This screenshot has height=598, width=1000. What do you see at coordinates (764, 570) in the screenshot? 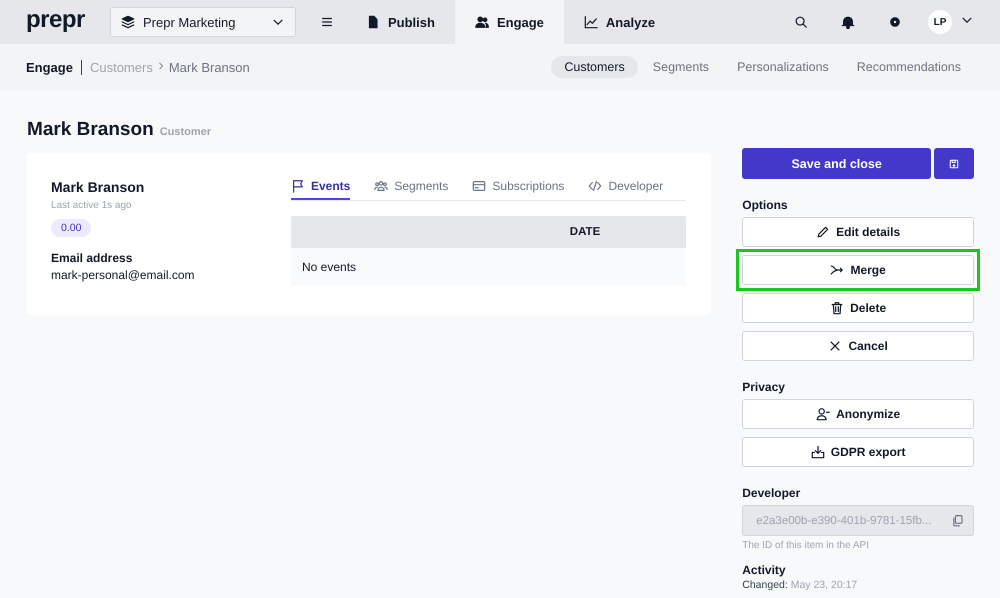
I see `section-title: Activity` at bounding box center [764, 570].